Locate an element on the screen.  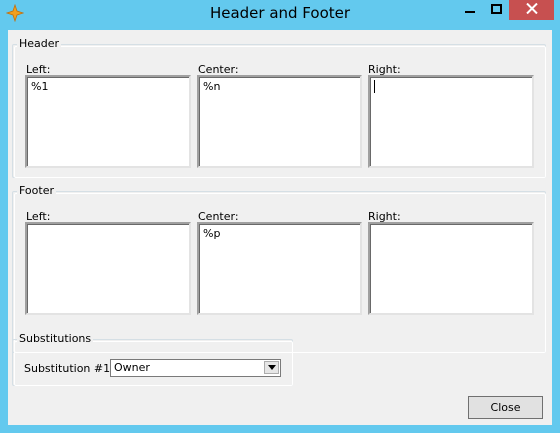
minimize-icon is located at coordinates (469, 10).